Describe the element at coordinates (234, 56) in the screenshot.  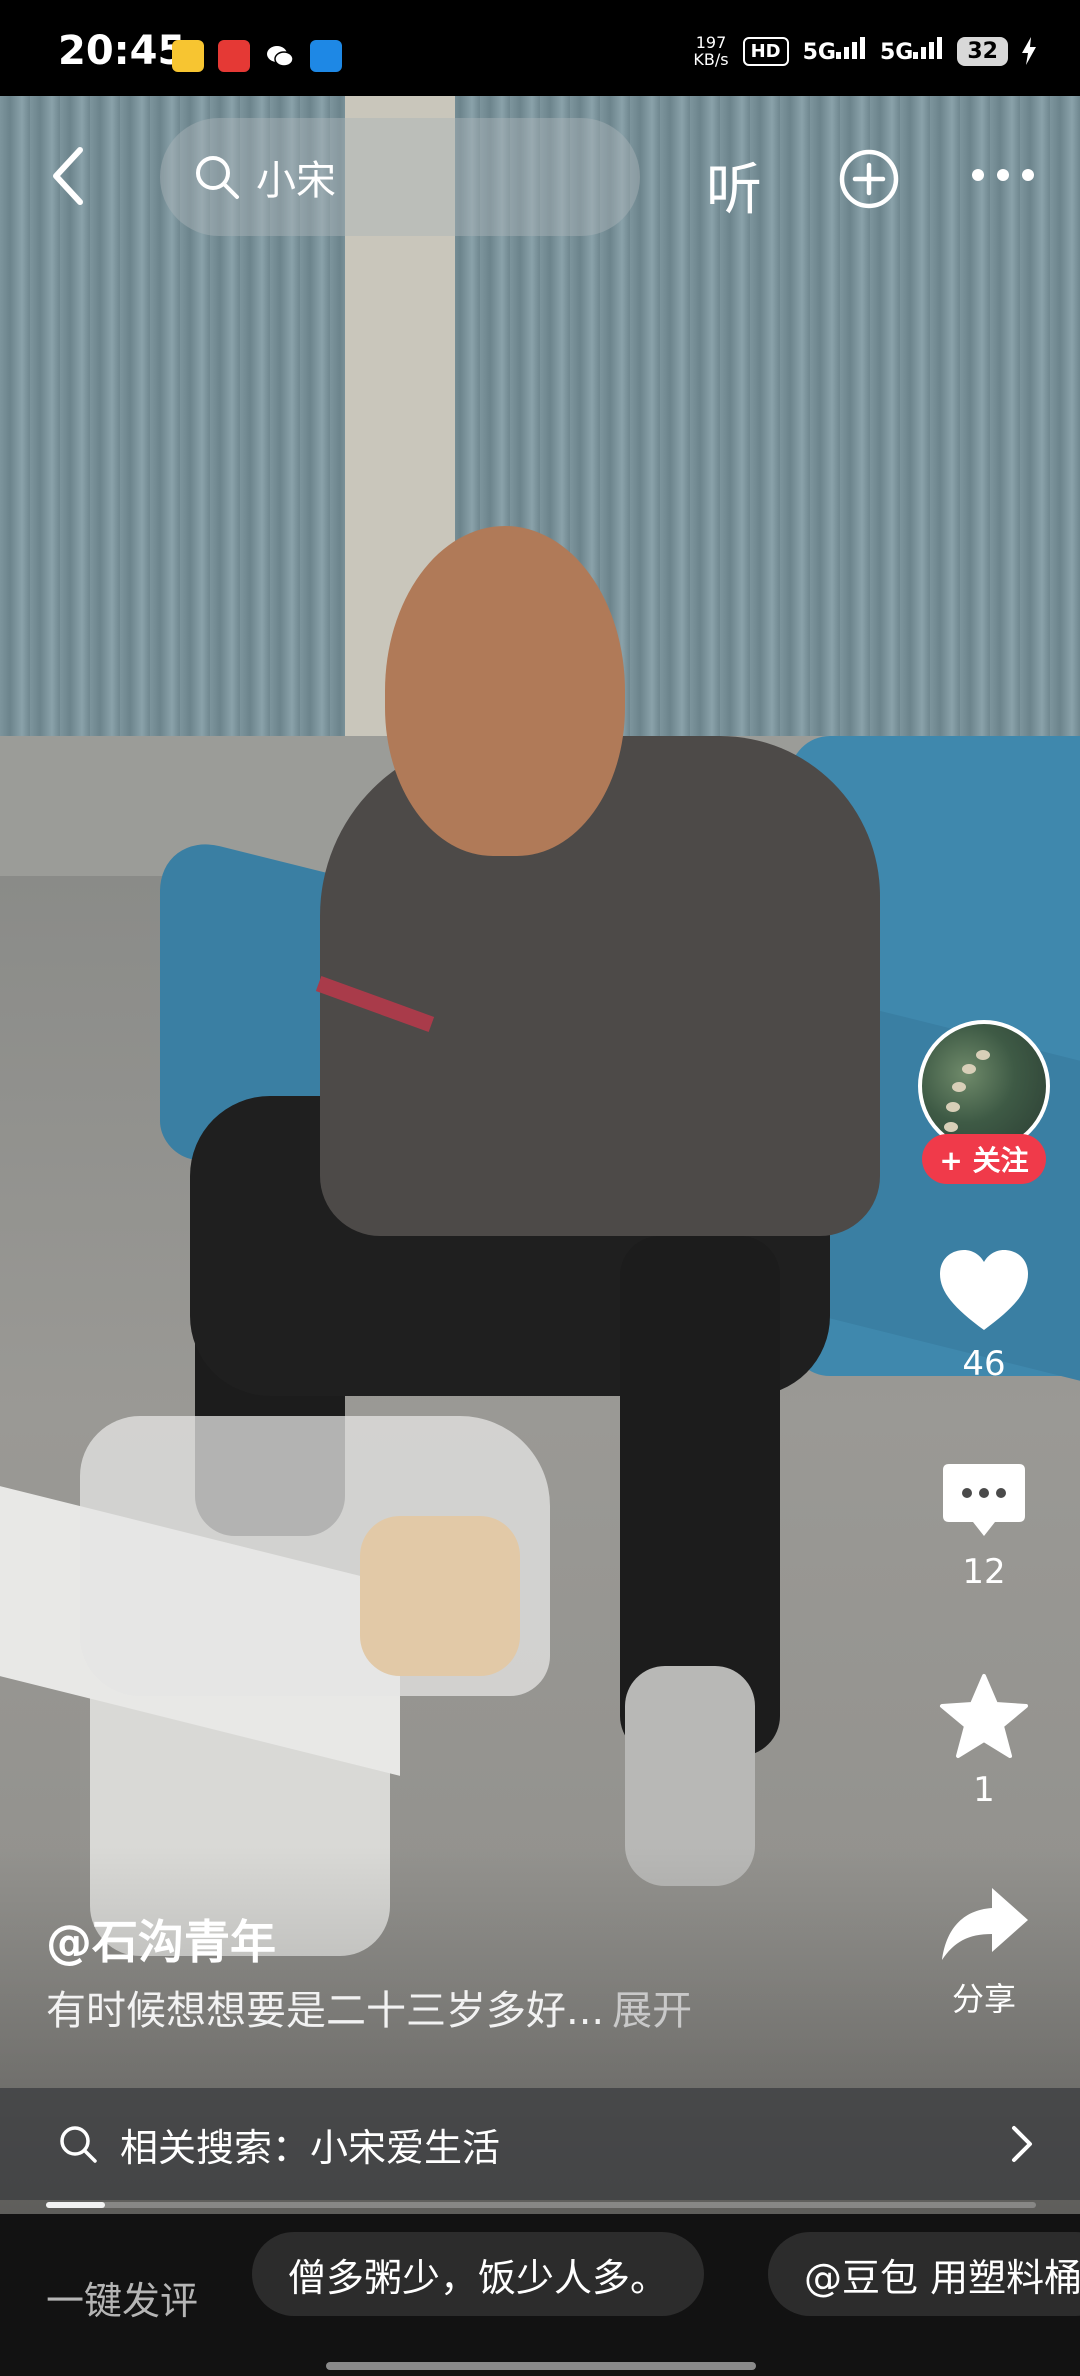
I see `toutiao-icon` at that location.